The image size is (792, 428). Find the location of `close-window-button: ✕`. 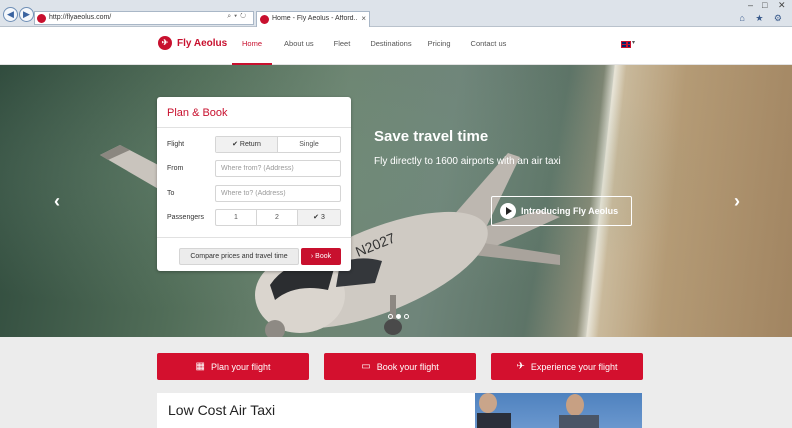

close-window-button: ✕ is located at coordinates (782, 5).